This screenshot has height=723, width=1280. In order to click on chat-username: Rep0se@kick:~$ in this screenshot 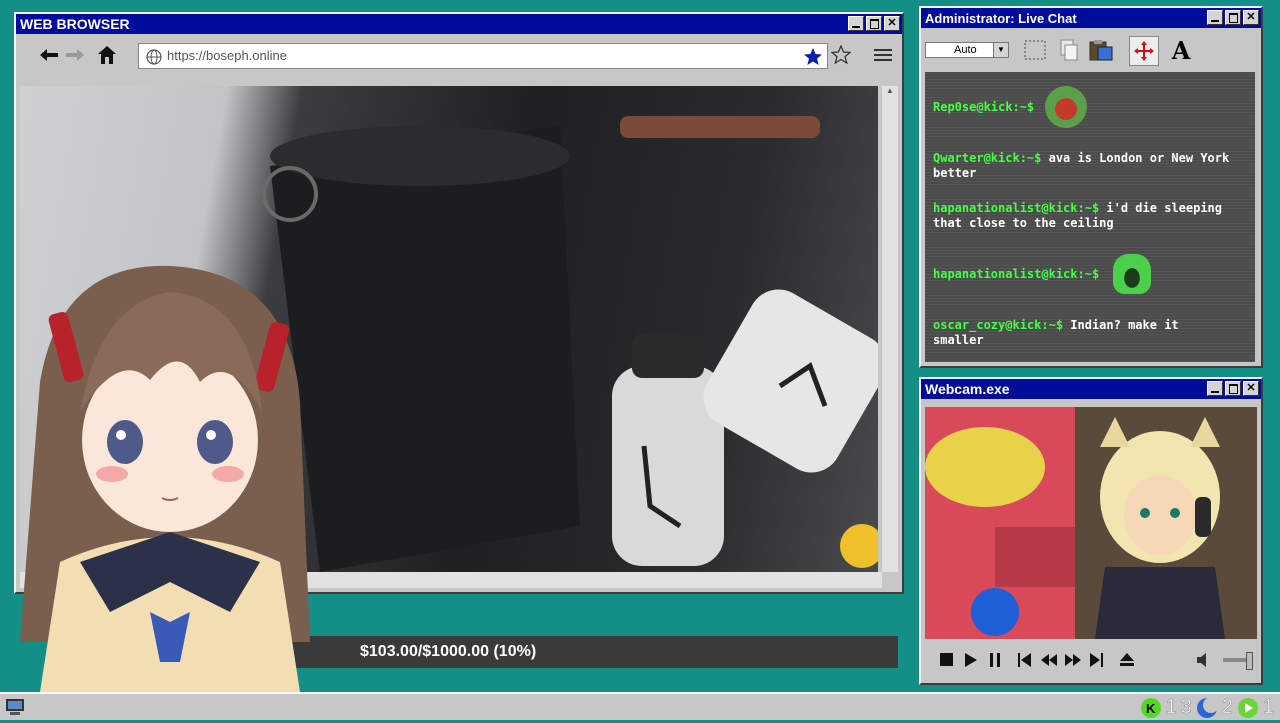, I will do `click(984, 107)`.